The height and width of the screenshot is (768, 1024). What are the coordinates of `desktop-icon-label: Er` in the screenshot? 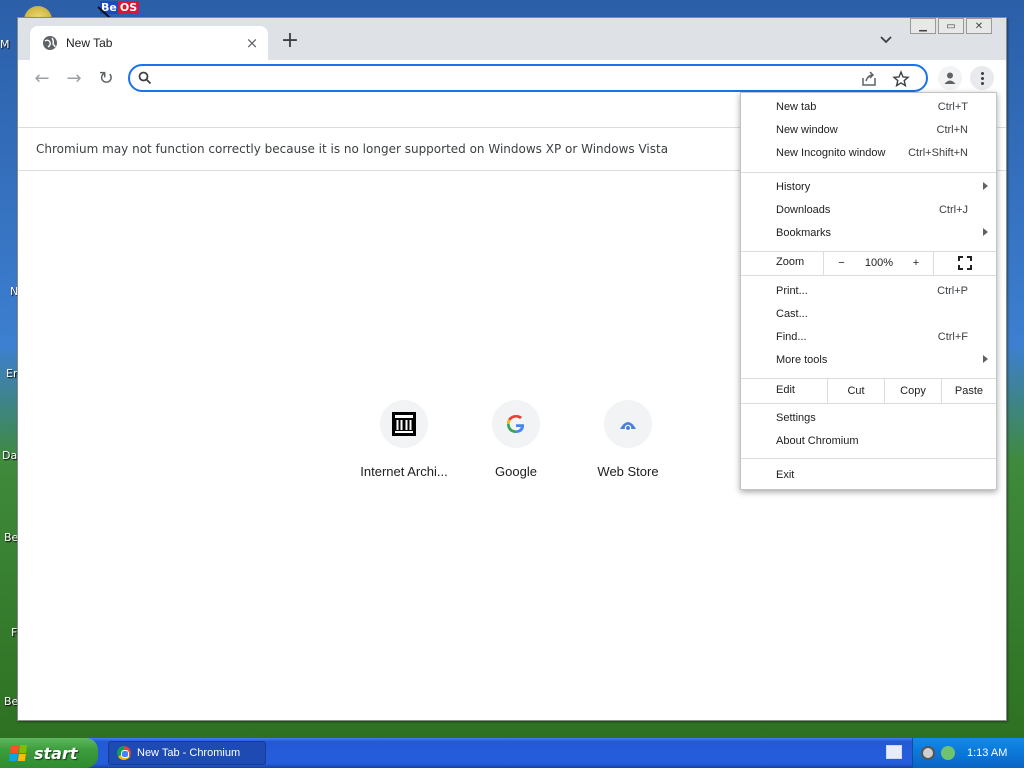 It's located at (11, 373).